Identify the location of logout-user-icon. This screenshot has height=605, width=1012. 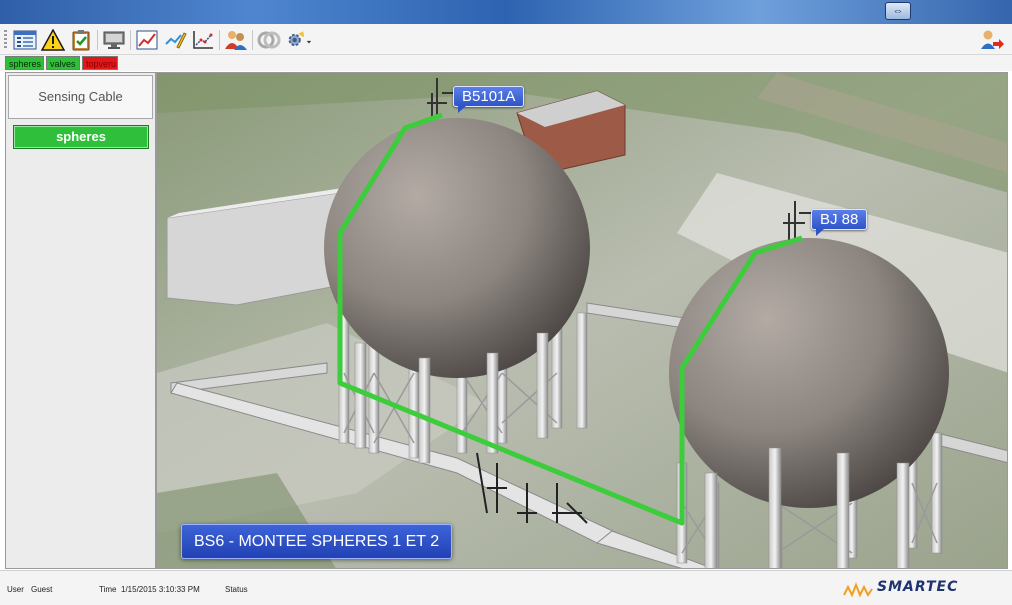
(992, 39).